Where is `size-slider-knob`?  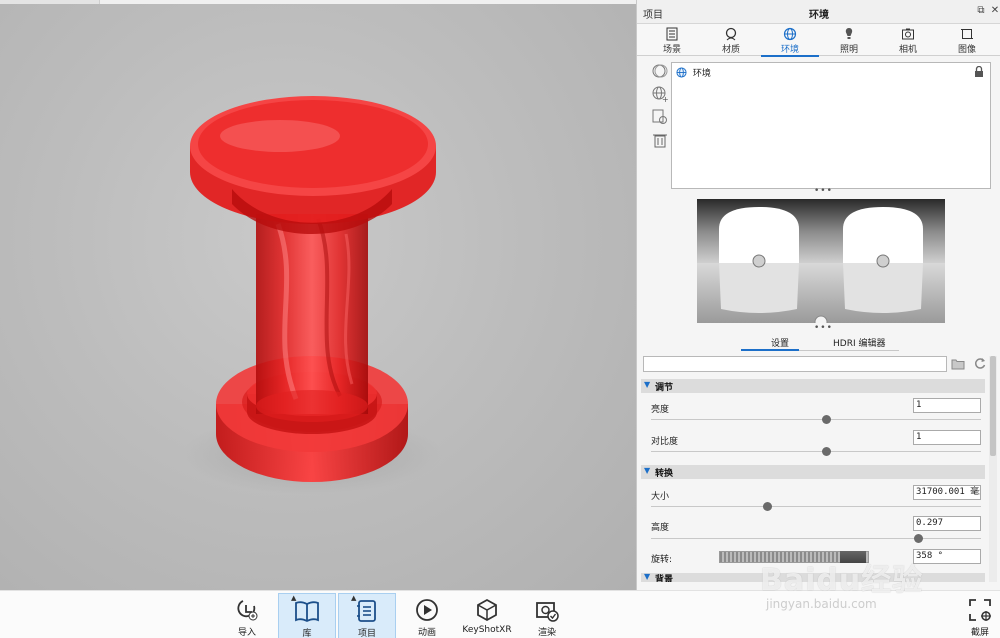
size-slider-knob is located at coordinates (767, 506).